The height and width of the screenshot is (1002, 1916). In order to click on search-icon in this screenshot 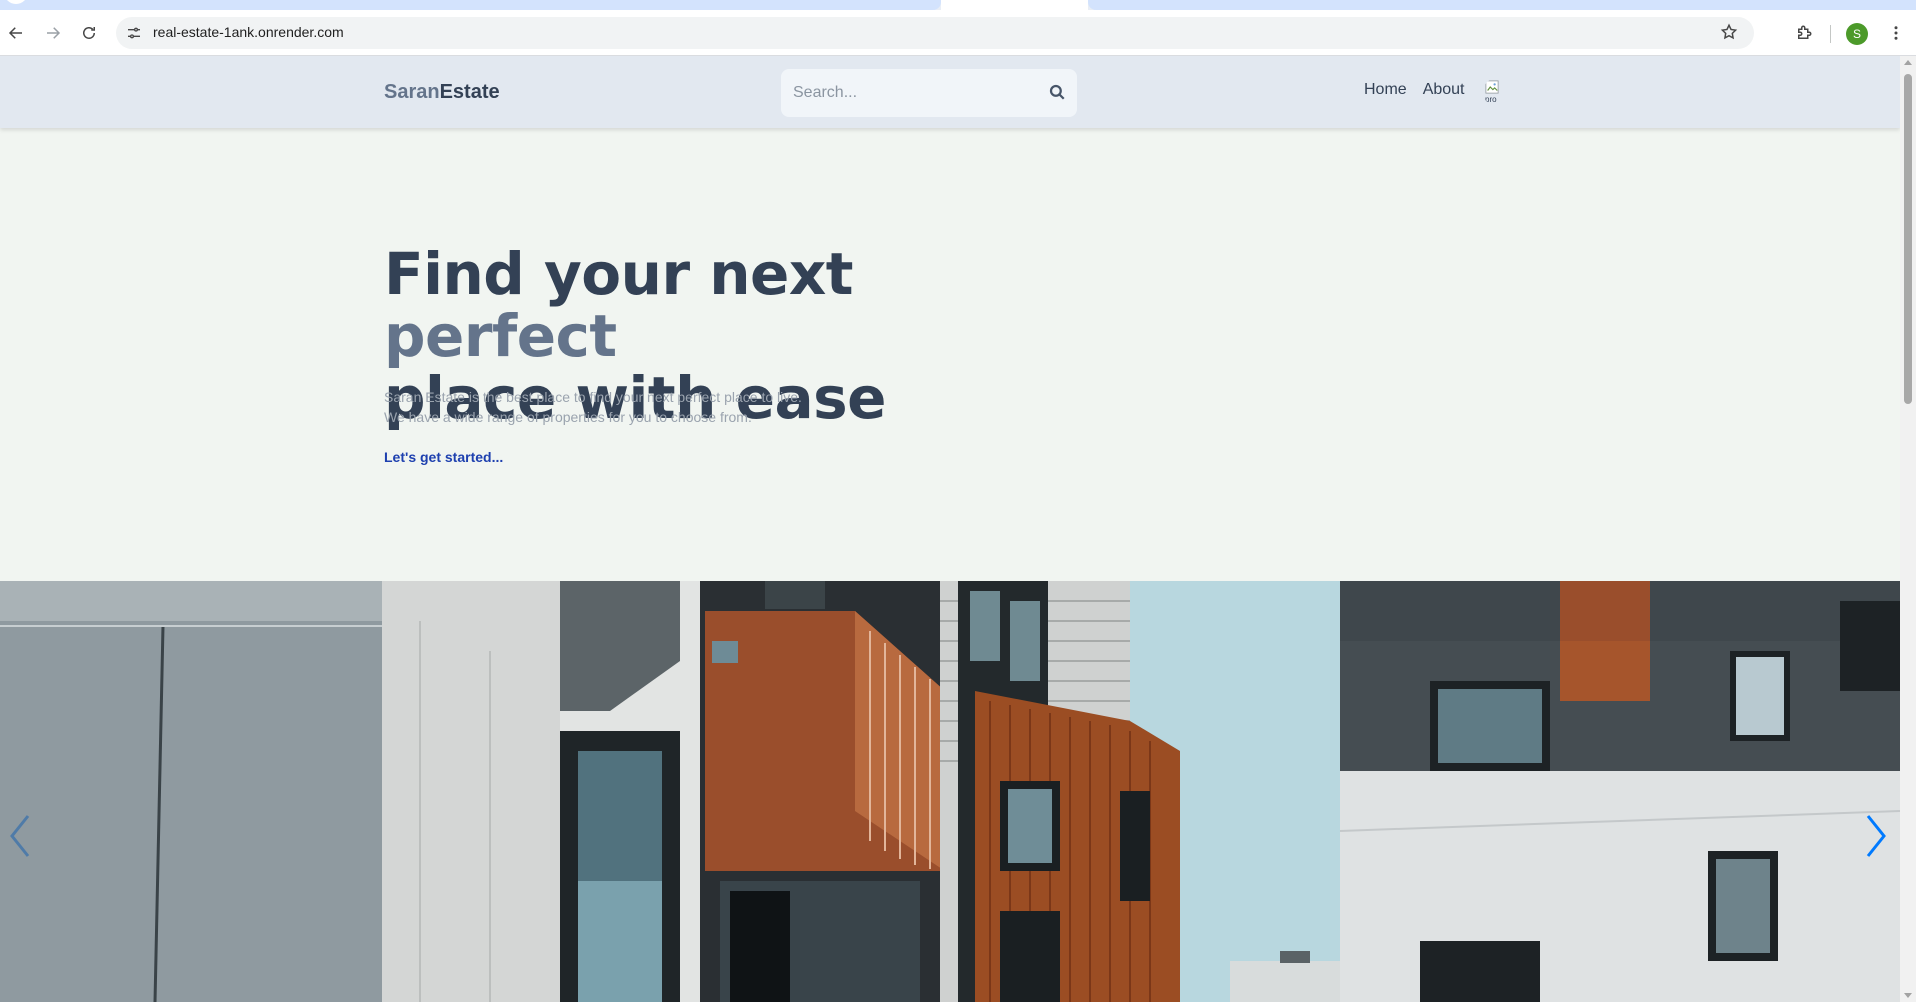, I will do `click(1057, 92)`.